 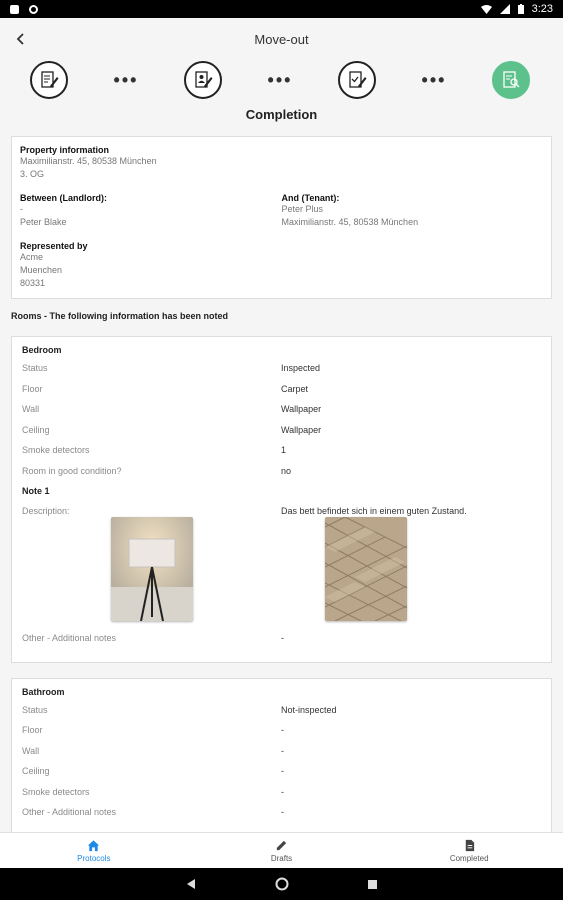 What do you see at coordinates (46, 511) in the screenshot?
I see `description-label: Description:` at bounding box center [46, 511].